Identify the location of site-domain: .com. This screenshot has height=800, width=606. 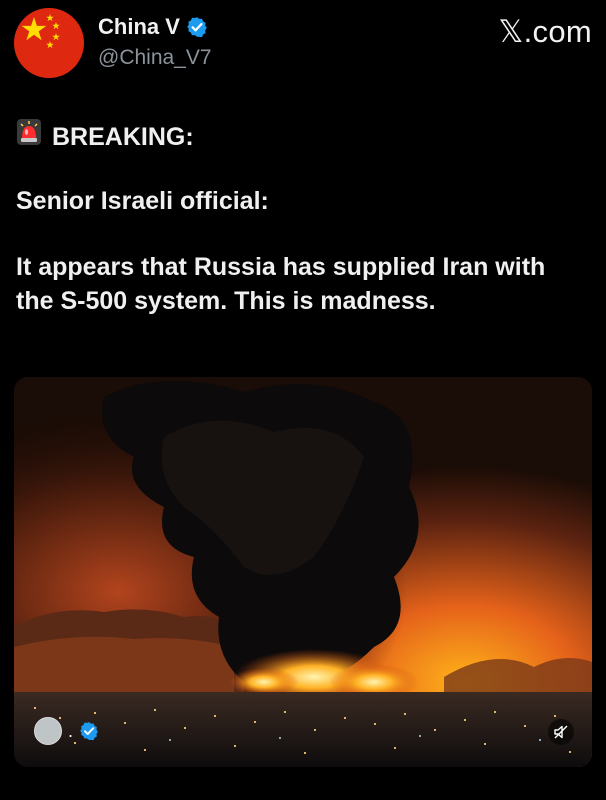
(557, 31).